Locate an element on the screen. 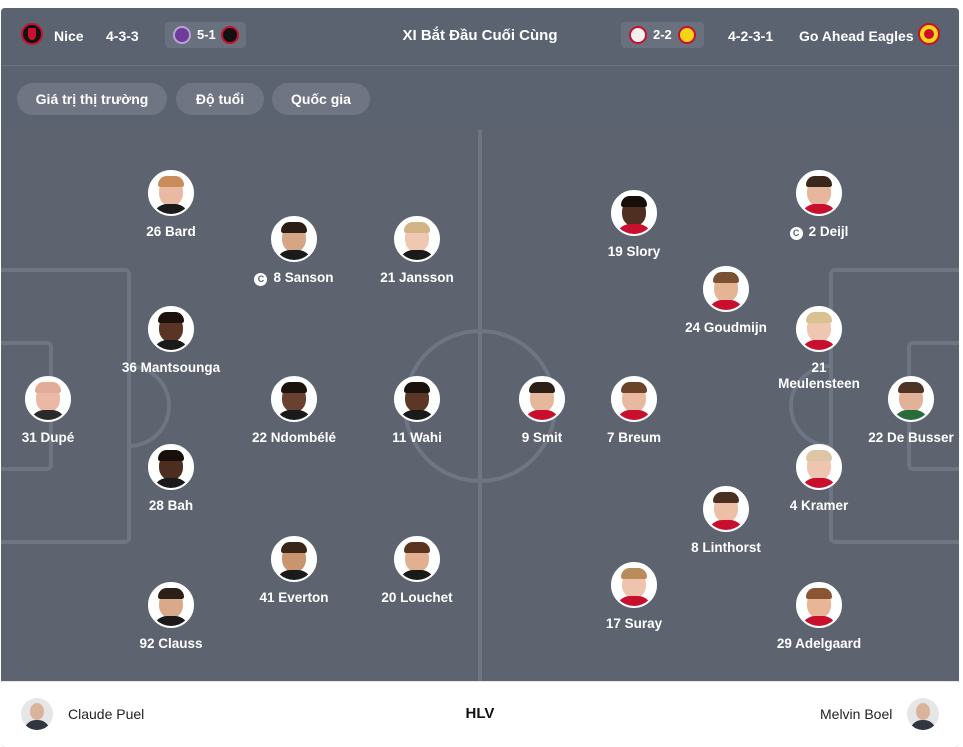 The height and width of the screenshot is (747, 963). player-louchet: 20 Louchet is located at coordinates (417, 571).